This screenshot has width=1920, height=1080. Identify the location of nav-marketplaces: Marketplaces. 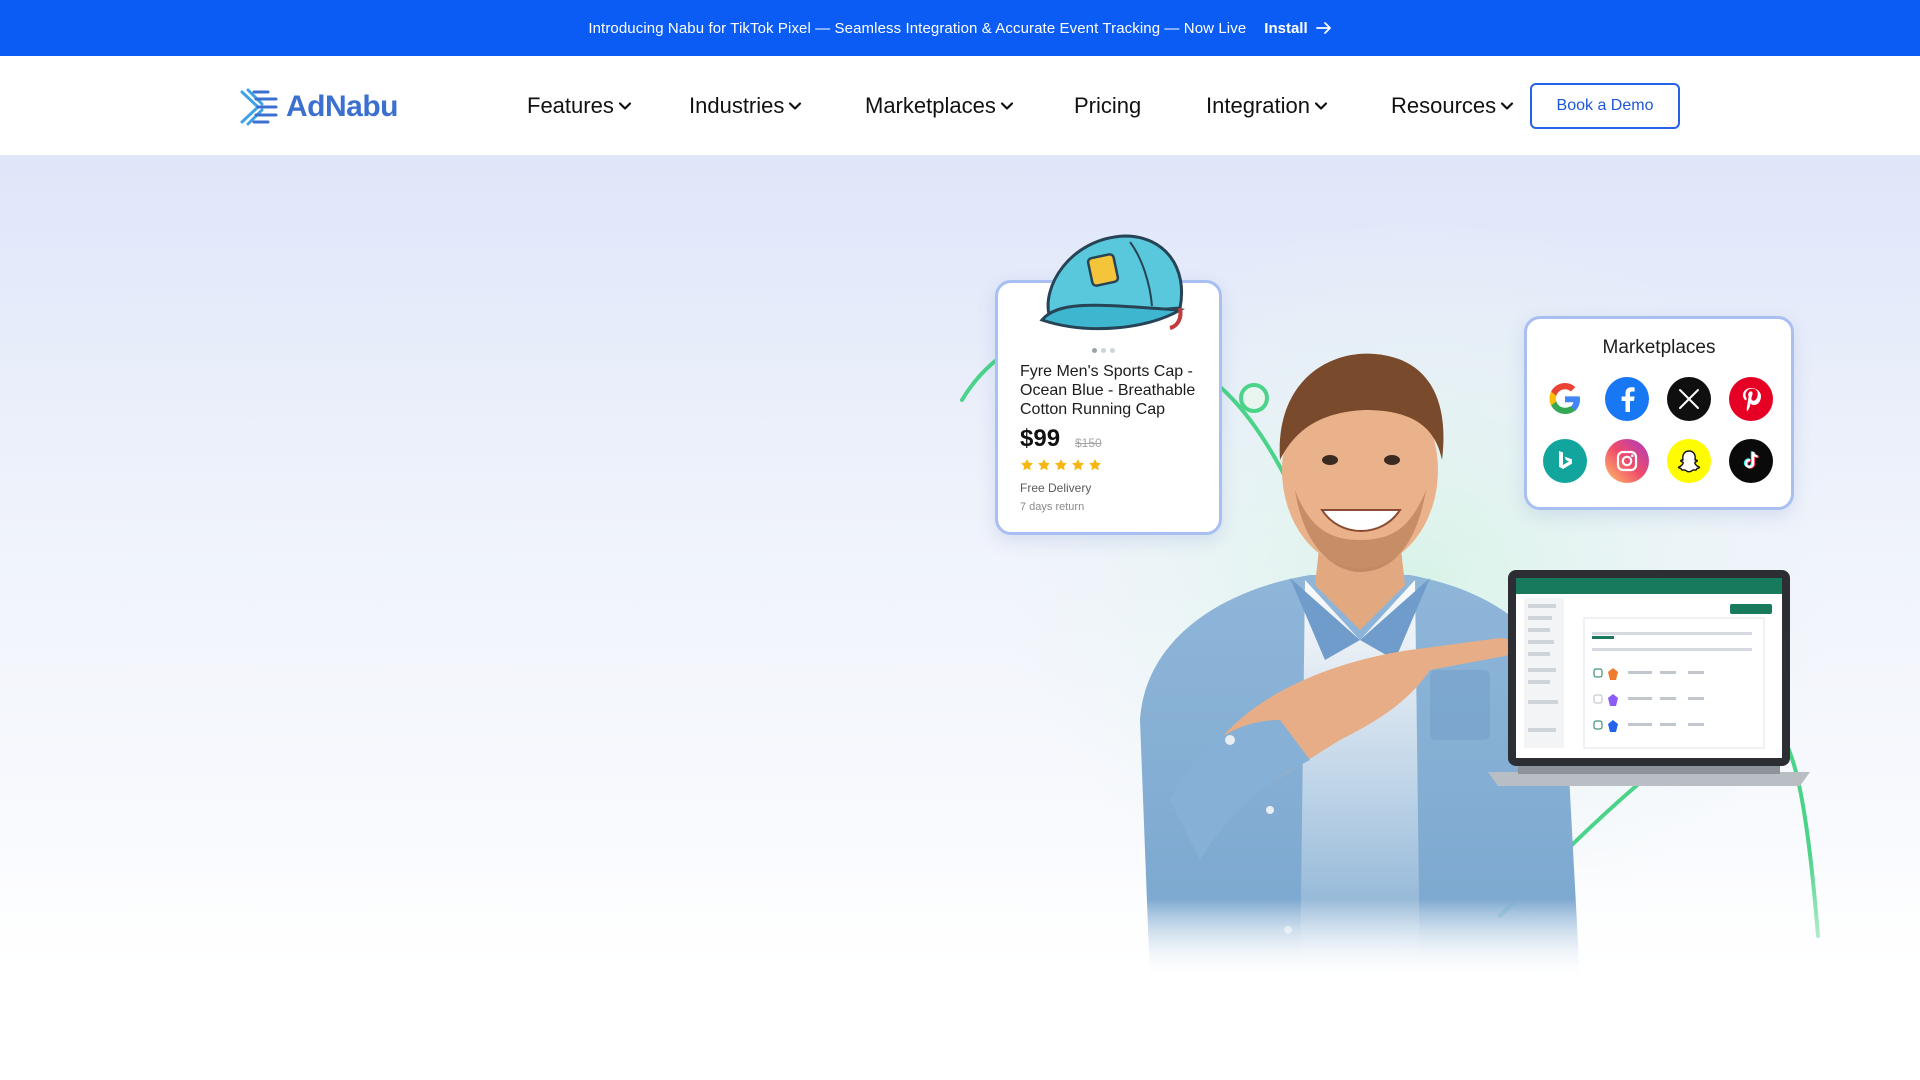
(939, 106).